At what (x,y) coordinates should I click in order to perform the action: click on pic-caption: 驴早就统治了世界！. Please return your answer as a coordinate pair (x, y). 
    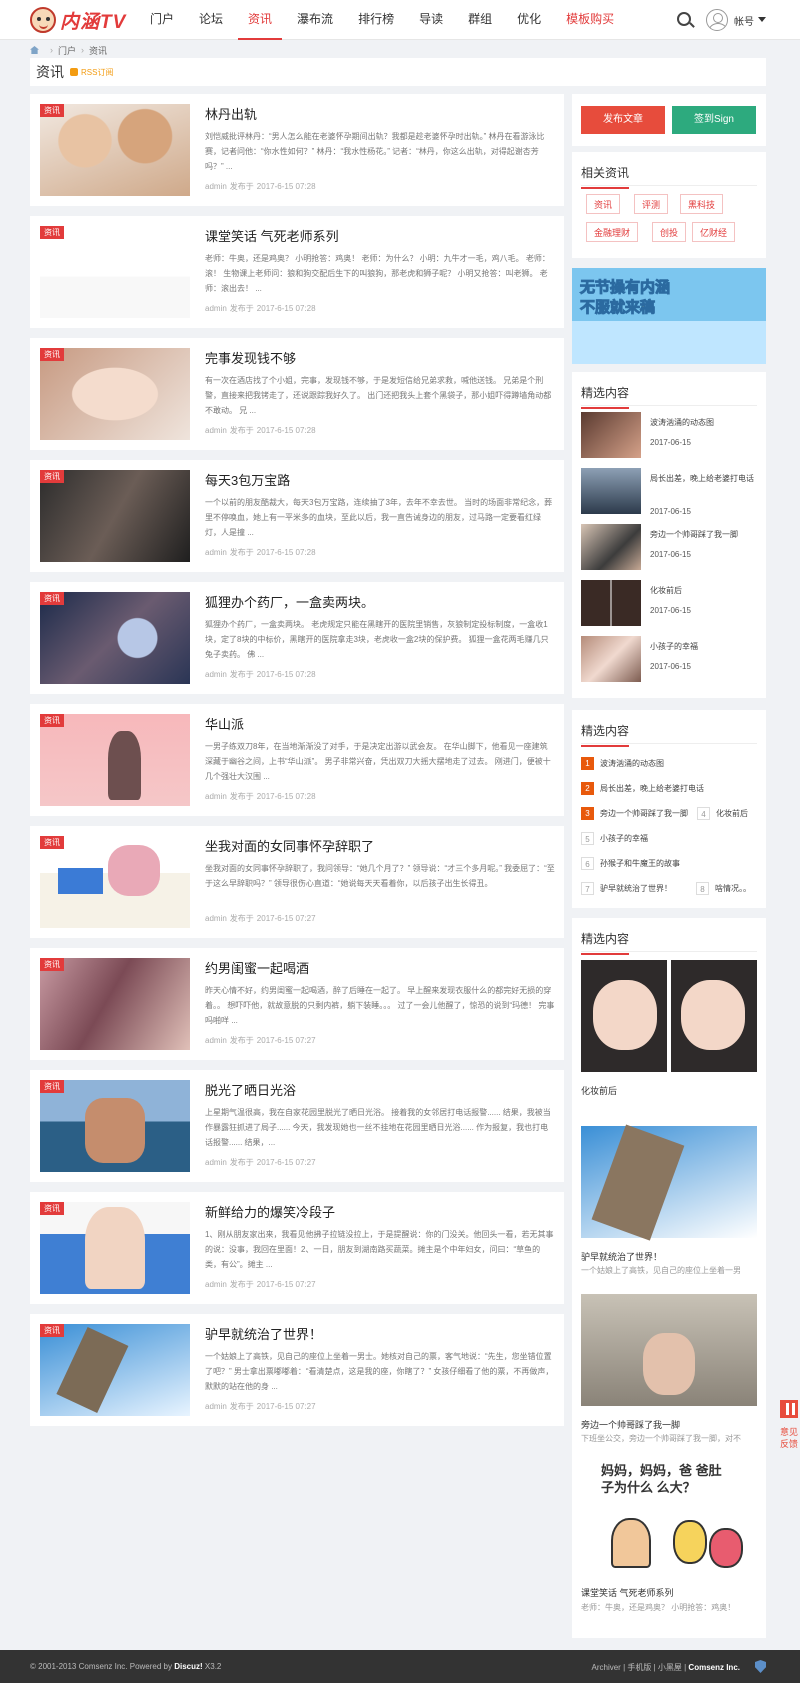
    Looking at the image, I should click on (621, 1256).